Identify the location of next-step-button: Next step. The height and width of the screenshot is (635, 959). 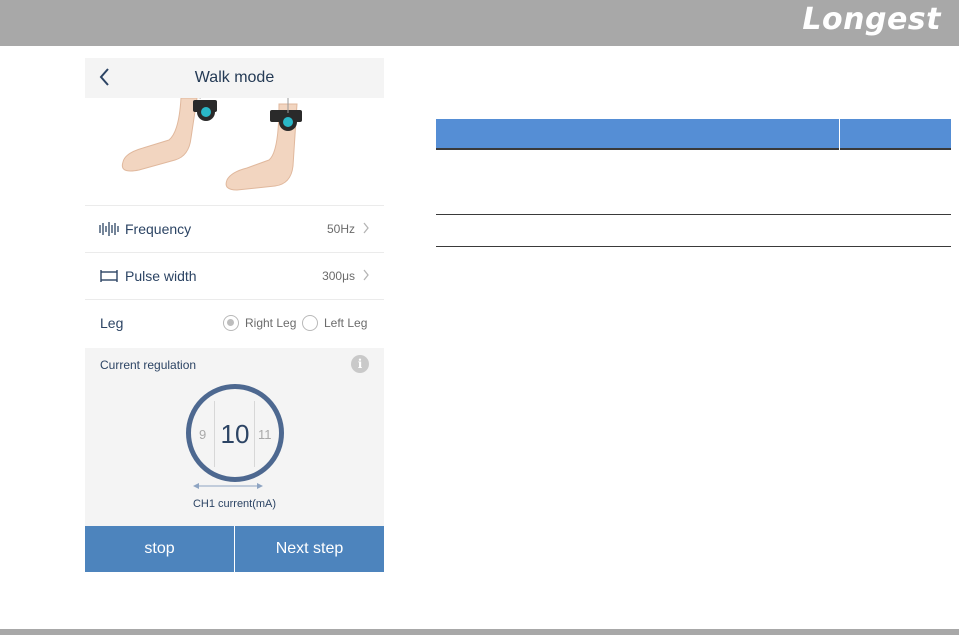
(309, 549).